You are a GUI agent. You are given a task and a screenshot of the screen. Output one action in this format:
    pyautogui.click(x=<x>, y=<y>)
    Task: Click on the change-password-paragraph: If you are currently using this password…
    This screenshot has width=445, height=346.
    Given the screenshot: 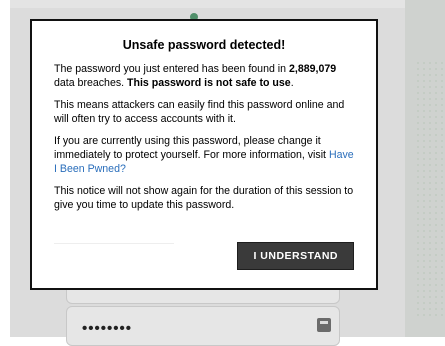 What is the action you would take?
    pyautogui.click(x=204, y=155)
    